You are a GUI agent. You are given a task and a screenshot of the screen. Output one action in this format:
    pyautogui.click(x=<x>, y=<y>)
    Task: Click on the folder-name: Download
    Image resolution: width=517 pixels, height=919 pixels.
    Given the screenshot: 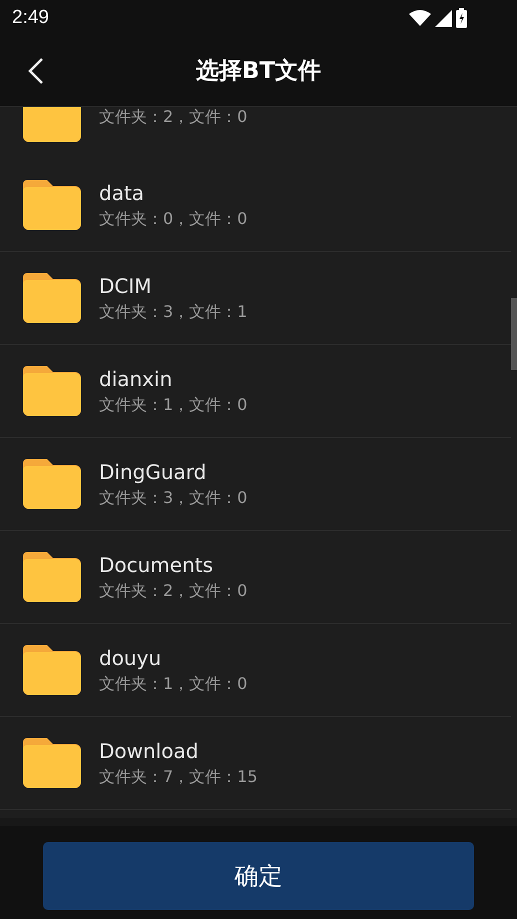 What is the action you would take?
    pyautogui.click(x=149, y=751)
    